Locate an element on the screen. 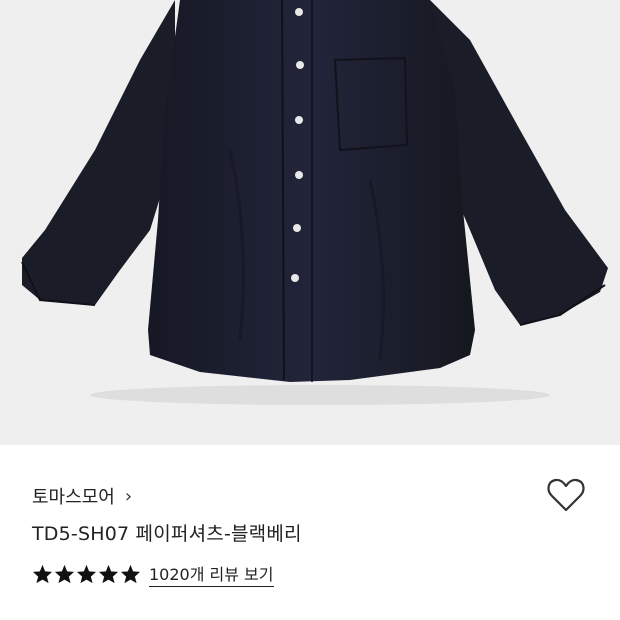  heart-icon is located at coordinates (566, 495).